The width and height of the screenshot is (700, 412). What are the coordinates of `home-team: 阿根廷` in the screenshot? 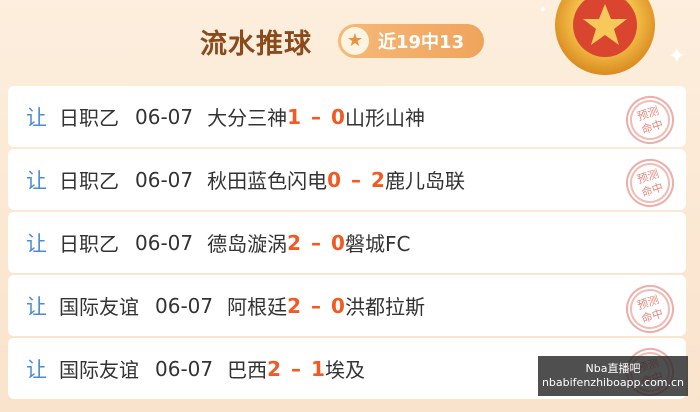 It's located at (257, 307).